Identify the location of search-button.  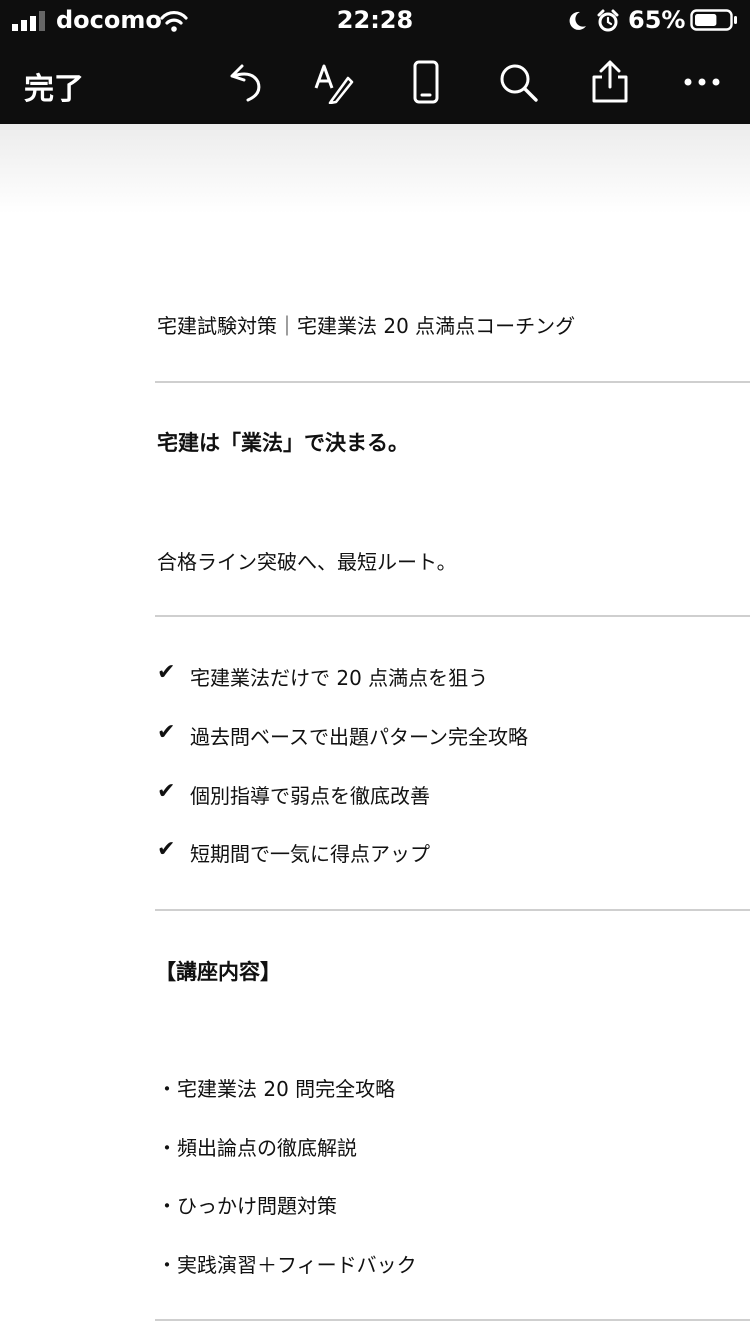
(518, 82).